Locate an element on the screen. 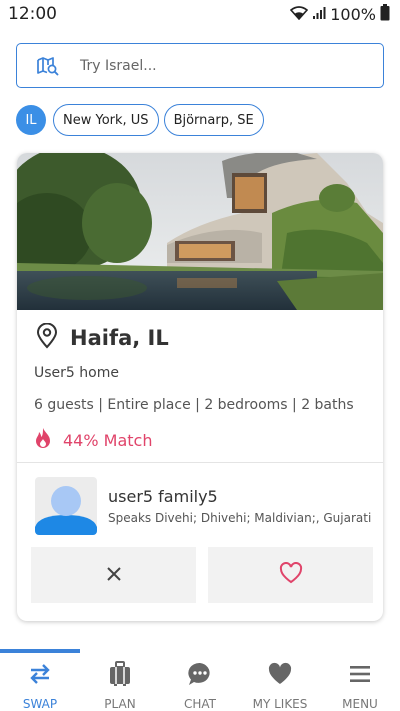 This screenshot has height=711, width=400. location-chip: Björnarp, SE is located at coordinates (213, 120).